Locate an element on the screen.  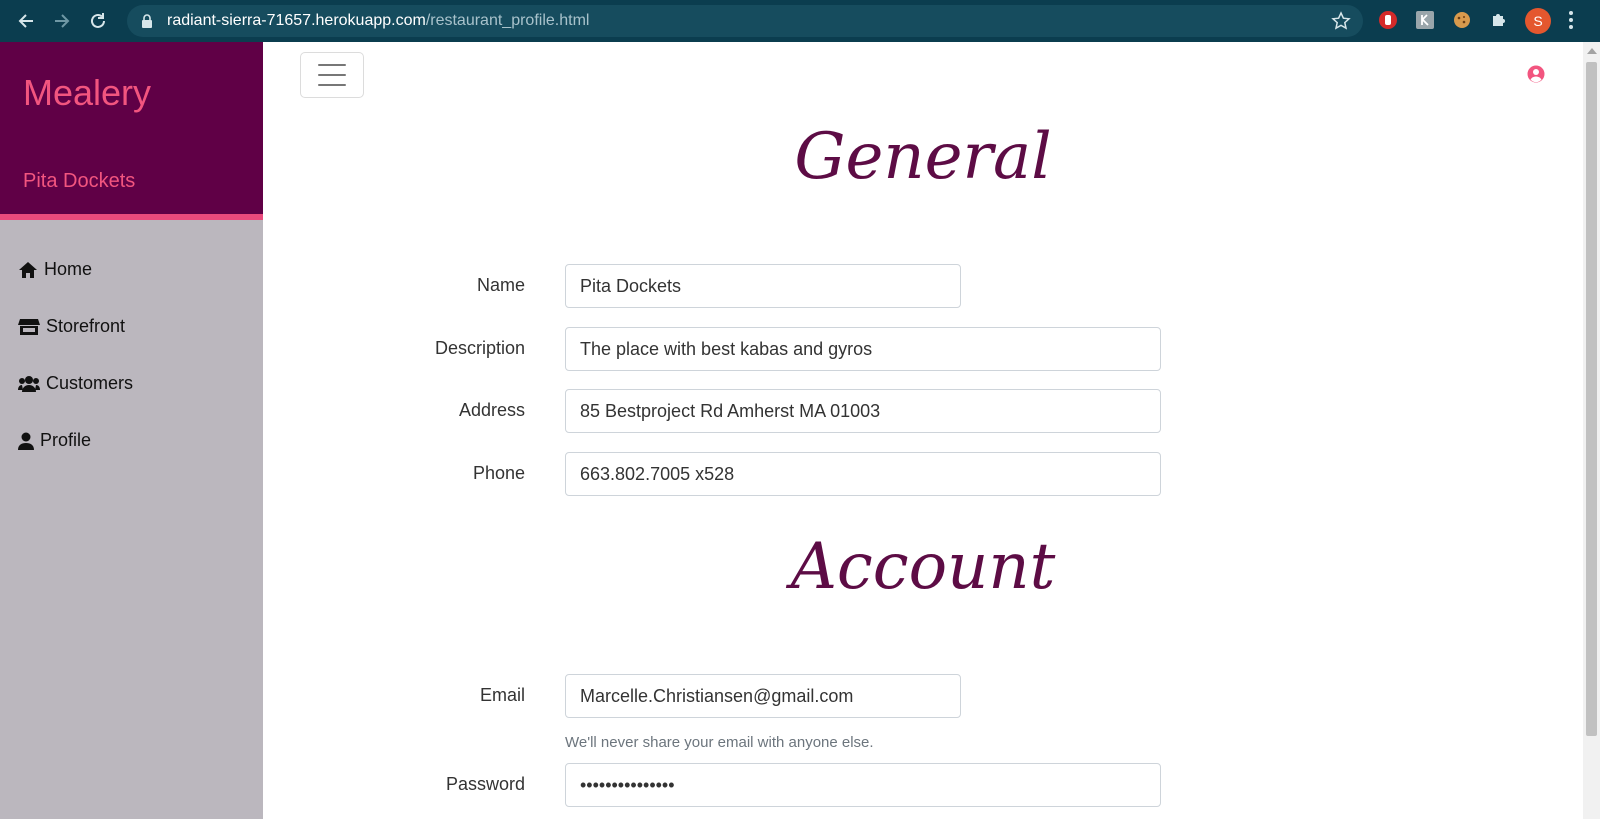
page-scrollbar is located at coordinates (1591, 430).